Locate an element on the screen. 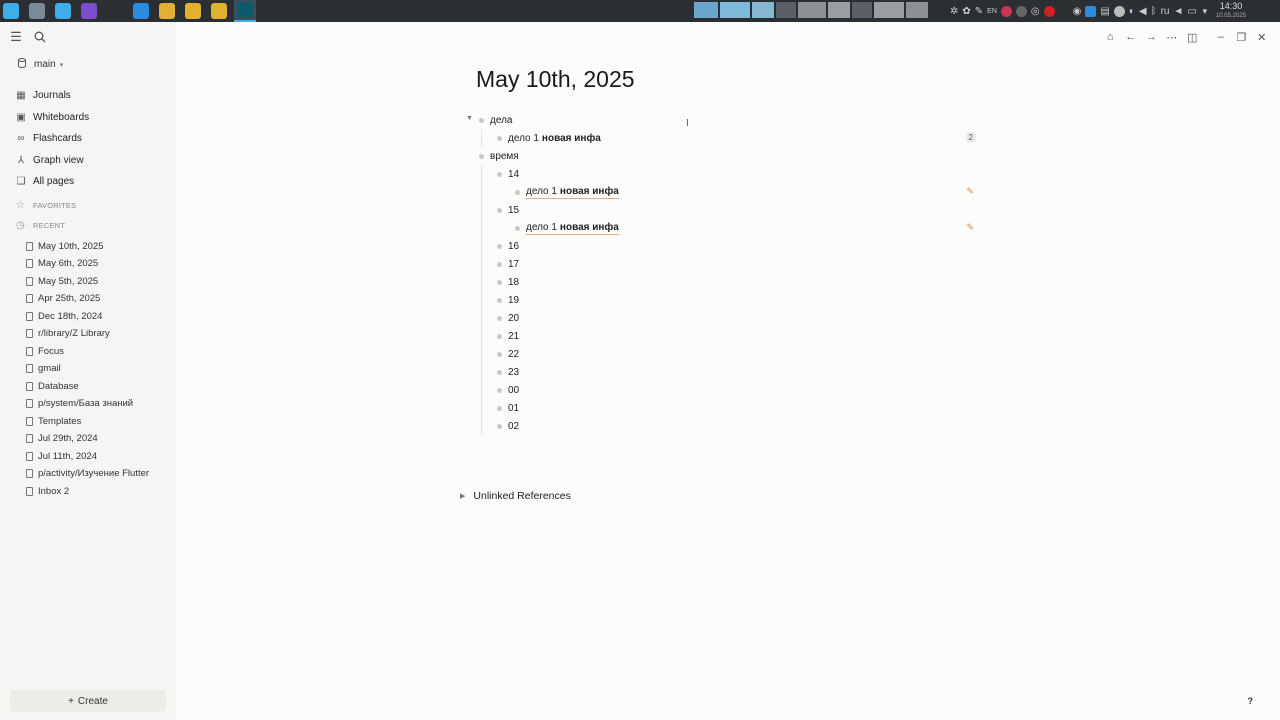 This screenshot has height=720, width=1280. favorites-header: ☆ FAVORITES is located at coordinates (88, 206).